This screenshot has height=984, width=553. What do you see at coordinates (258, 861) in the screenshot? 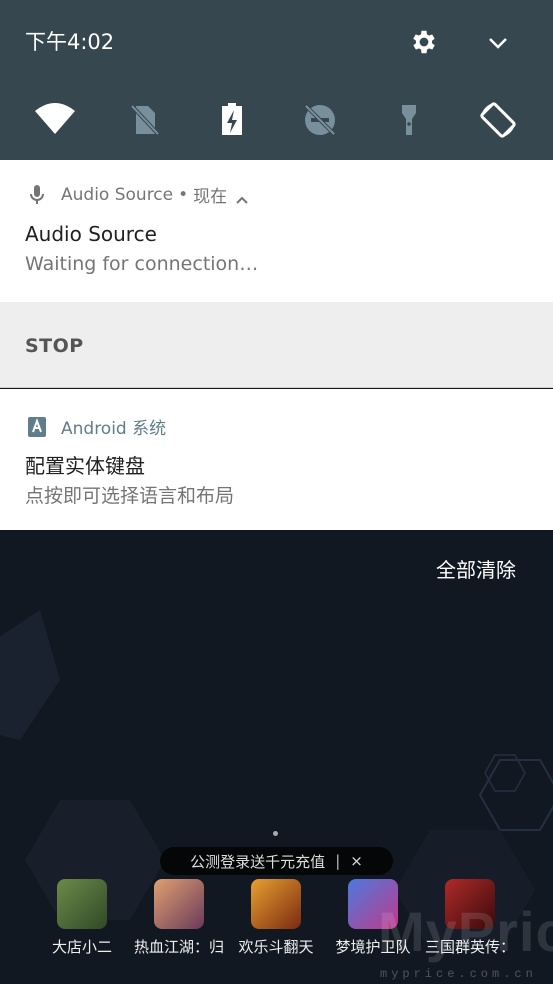
I see `promo-text: 公测登录送千元充值` at bounding box center [258, 861].